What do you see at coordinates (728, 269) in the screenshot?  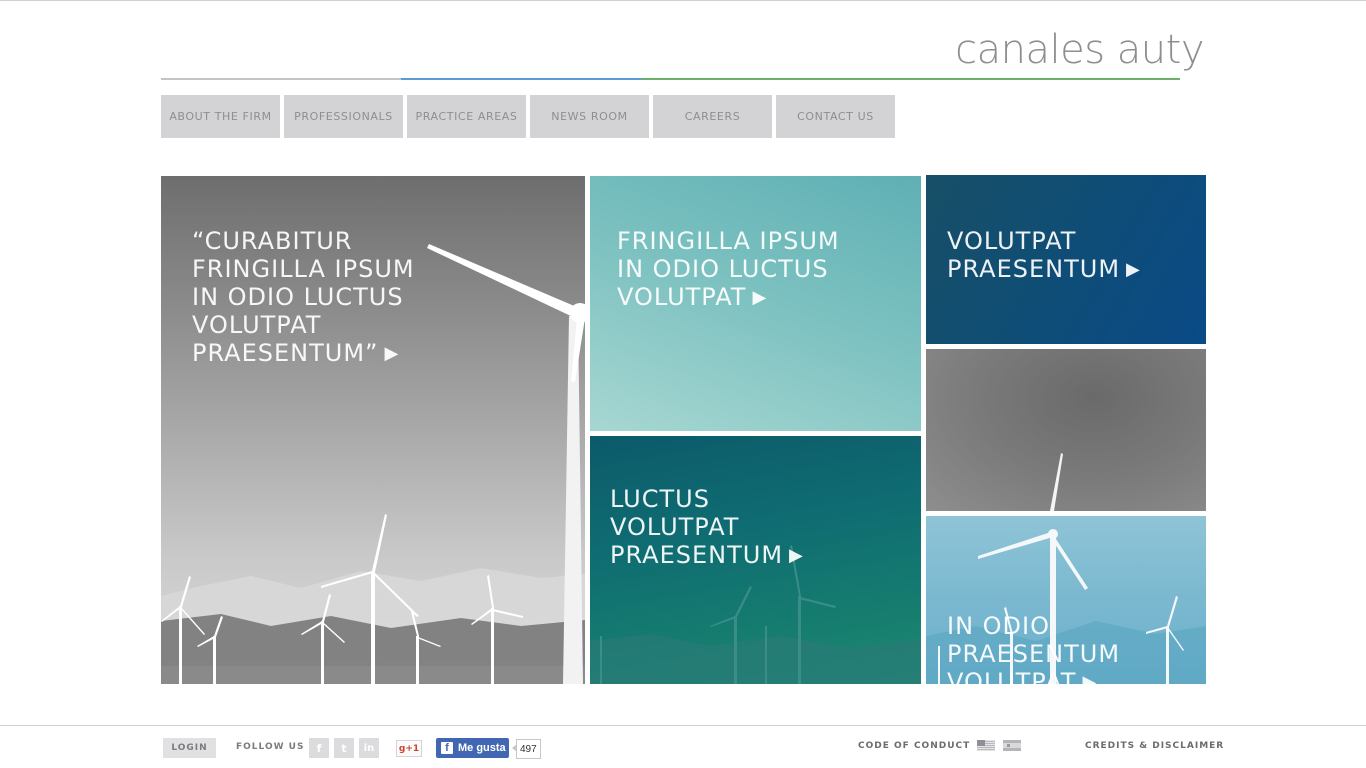 I see `tile-aqua-text: FRINGILLA IPSUM IN ODIO LUCTUS VOLUTPAT` at bounding box center [728, 269].